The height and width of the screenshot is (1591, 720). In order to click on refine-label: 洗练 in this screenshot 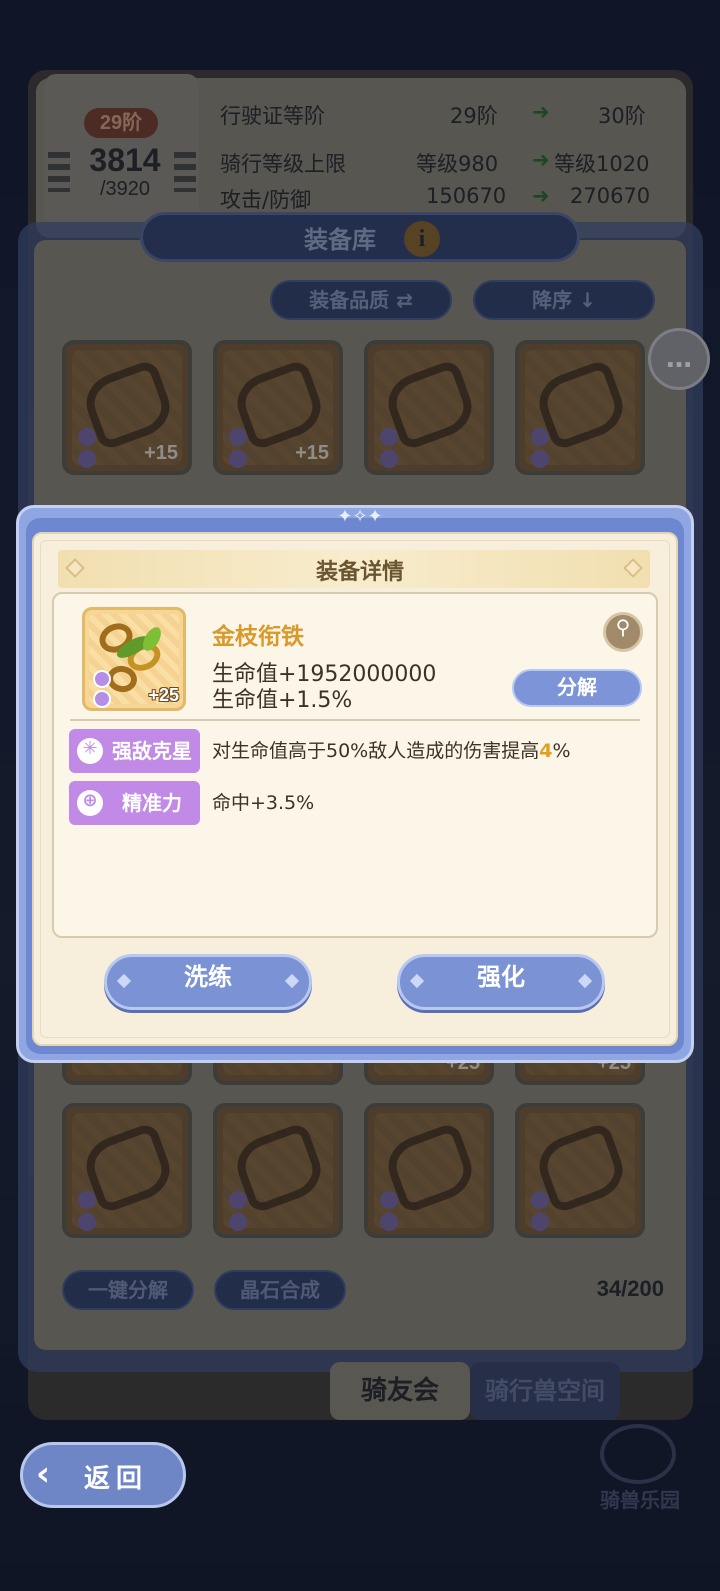, I will do `click(208, 977)`.